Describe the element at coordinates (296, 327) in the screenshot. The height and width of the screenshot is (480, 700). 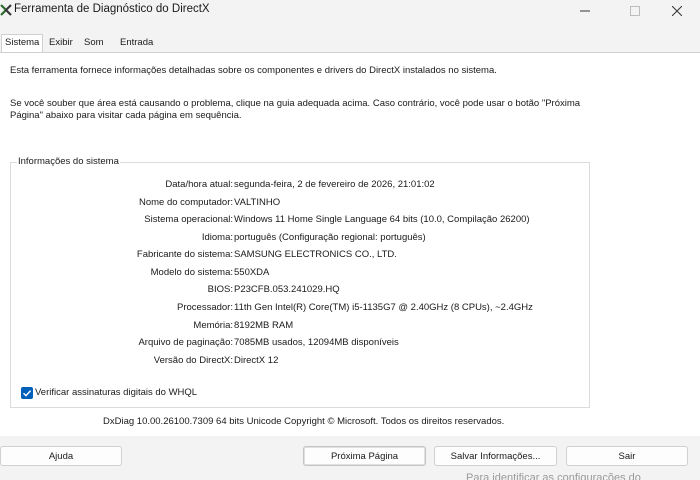
I see `info-row-memory: Memória: 8192MB RAM` at that location.